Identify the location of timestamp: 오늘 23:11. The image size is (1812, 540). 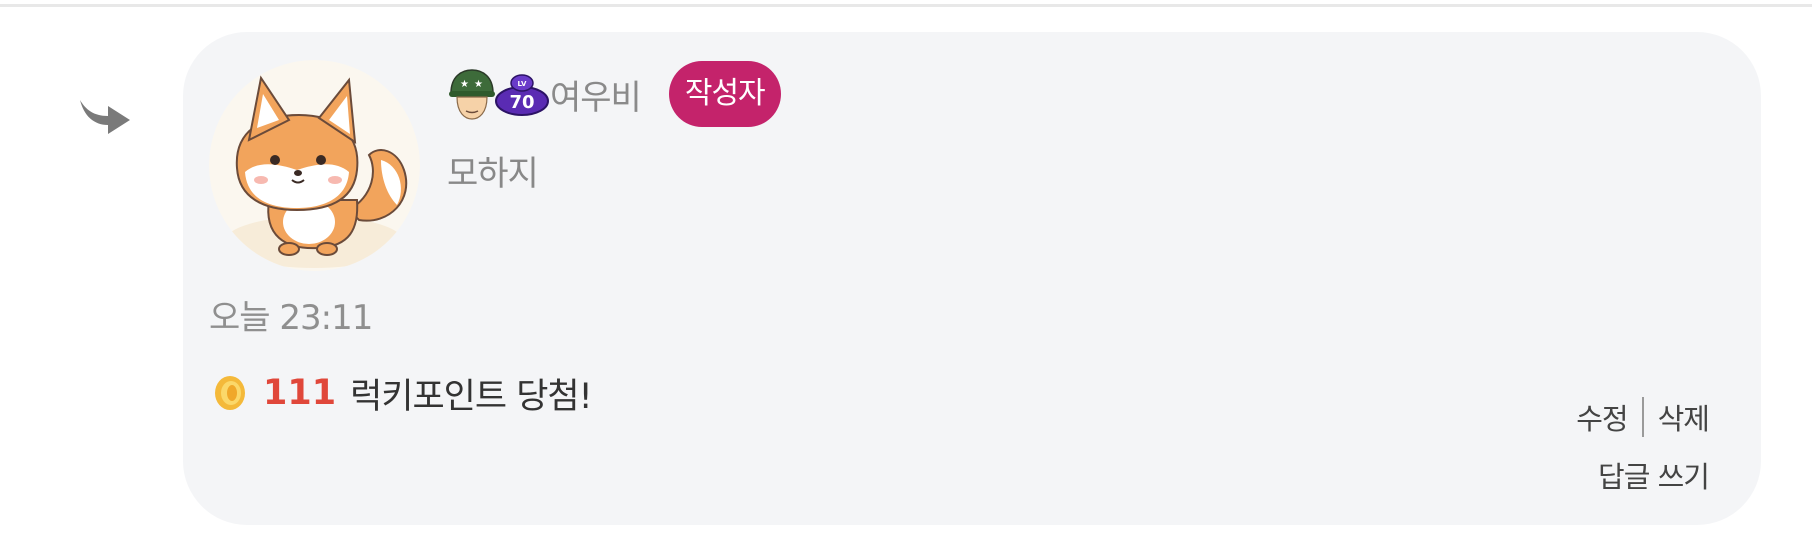
(291, 318).